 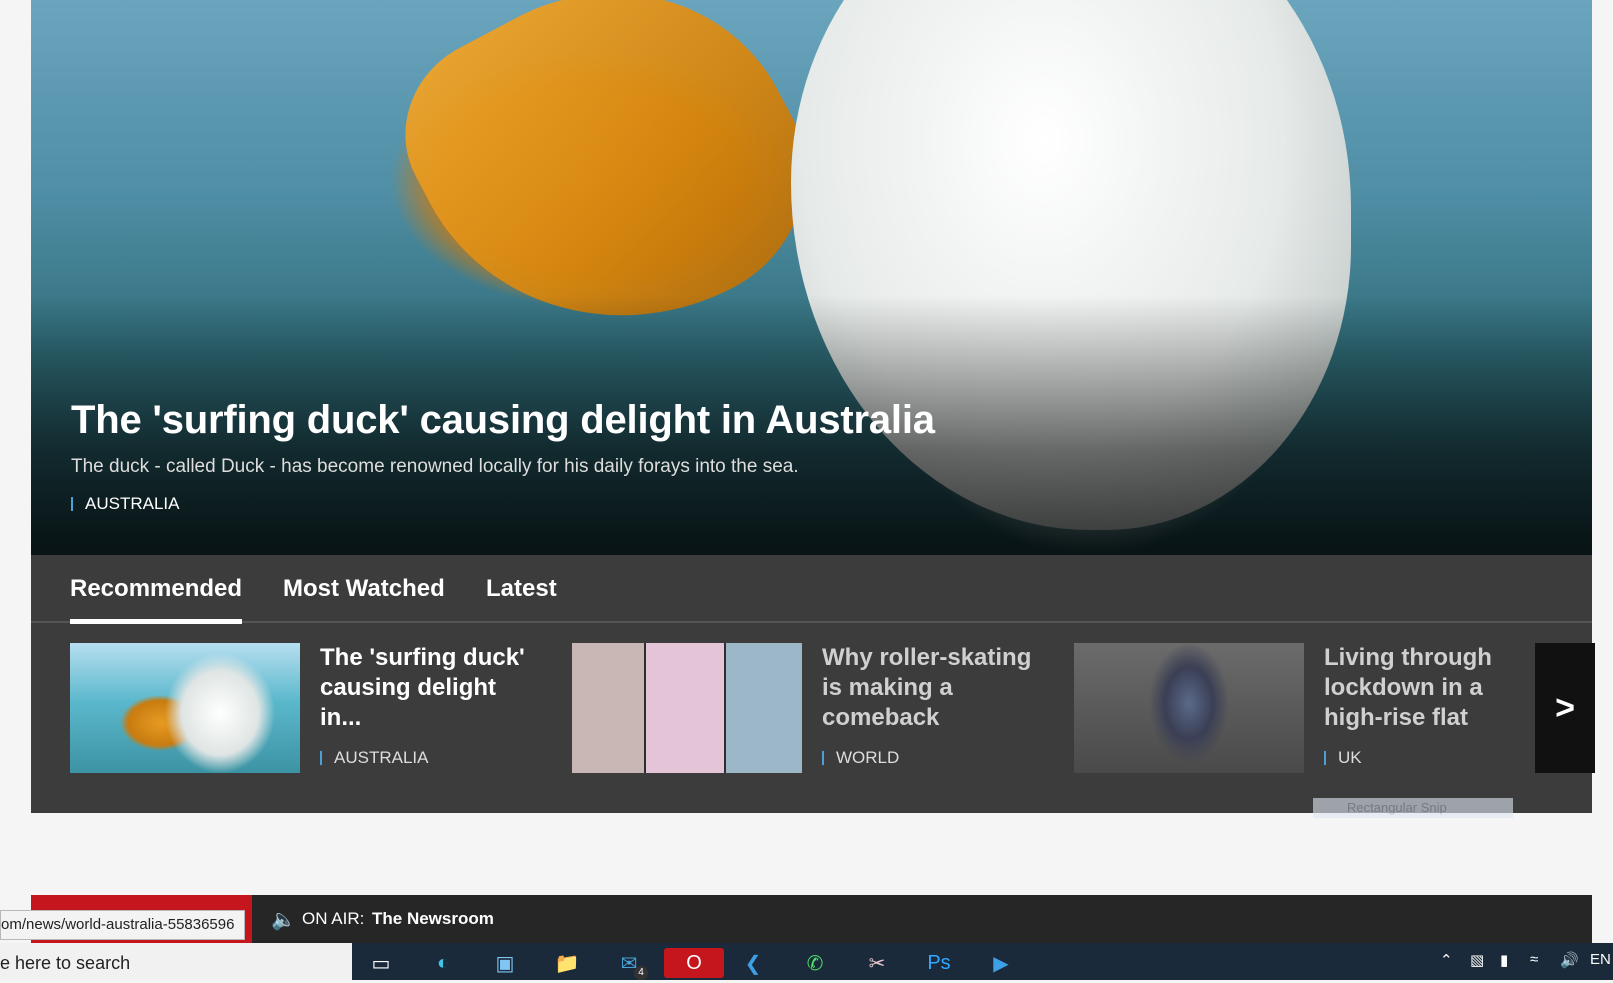 I want to click on video-player-icon: ▶, so click(x=1001, y=963).